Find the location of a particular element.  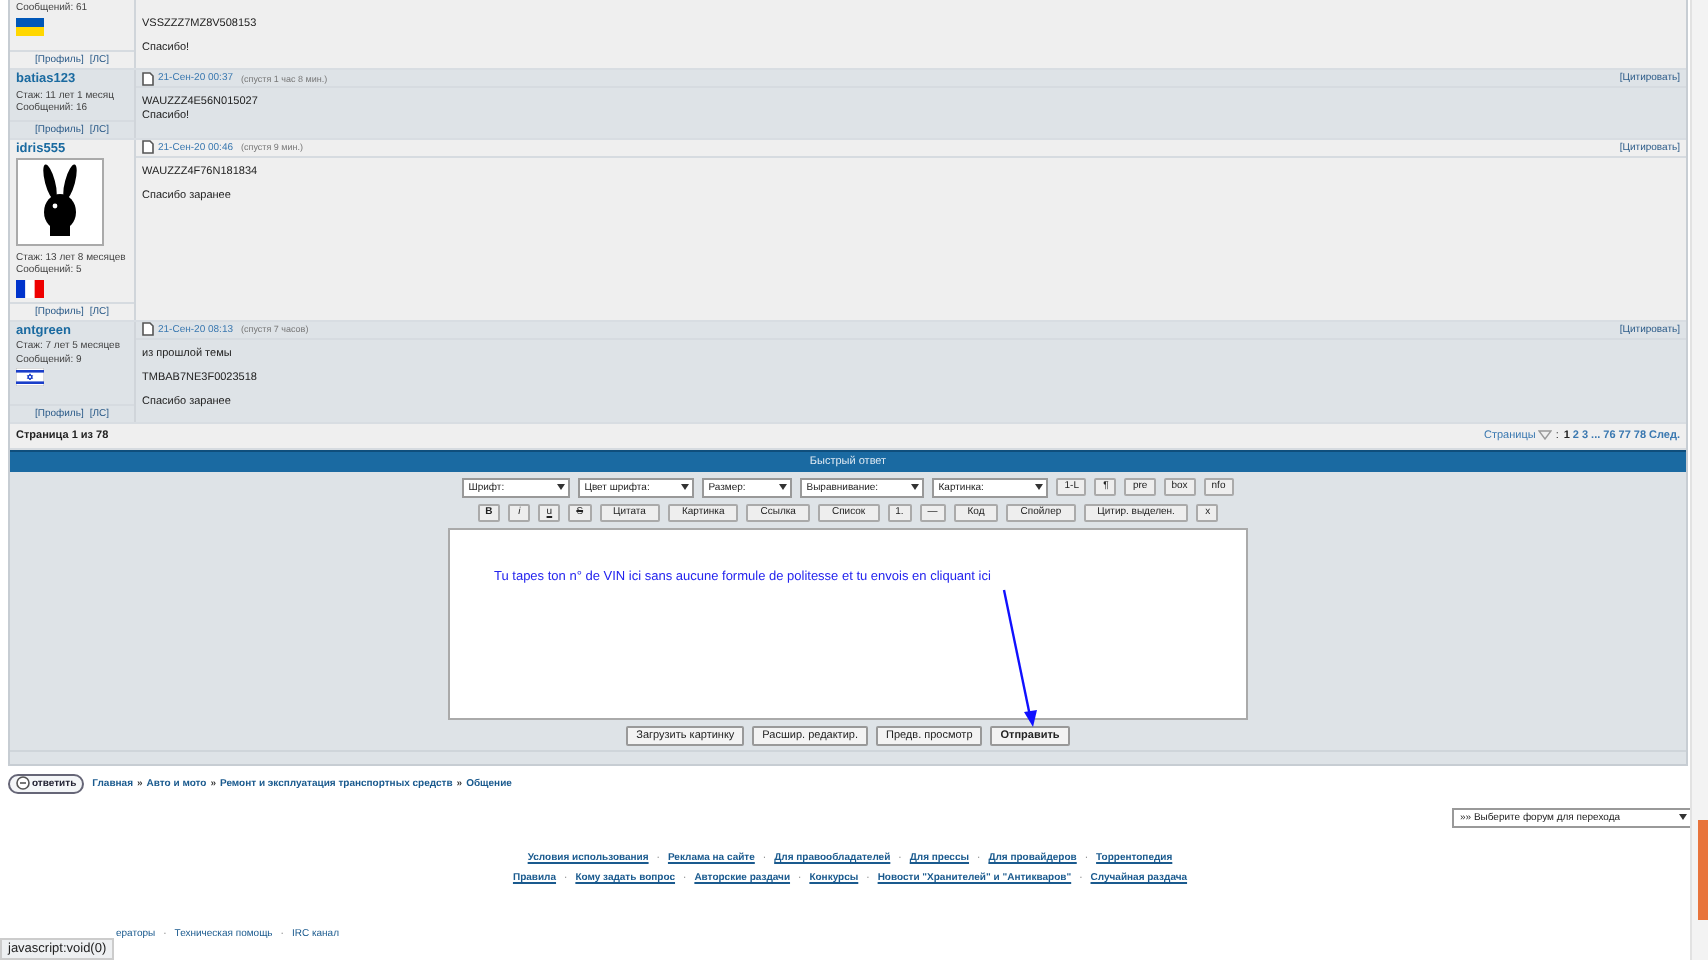

scrollbar is located at coordinates (1699, 480).